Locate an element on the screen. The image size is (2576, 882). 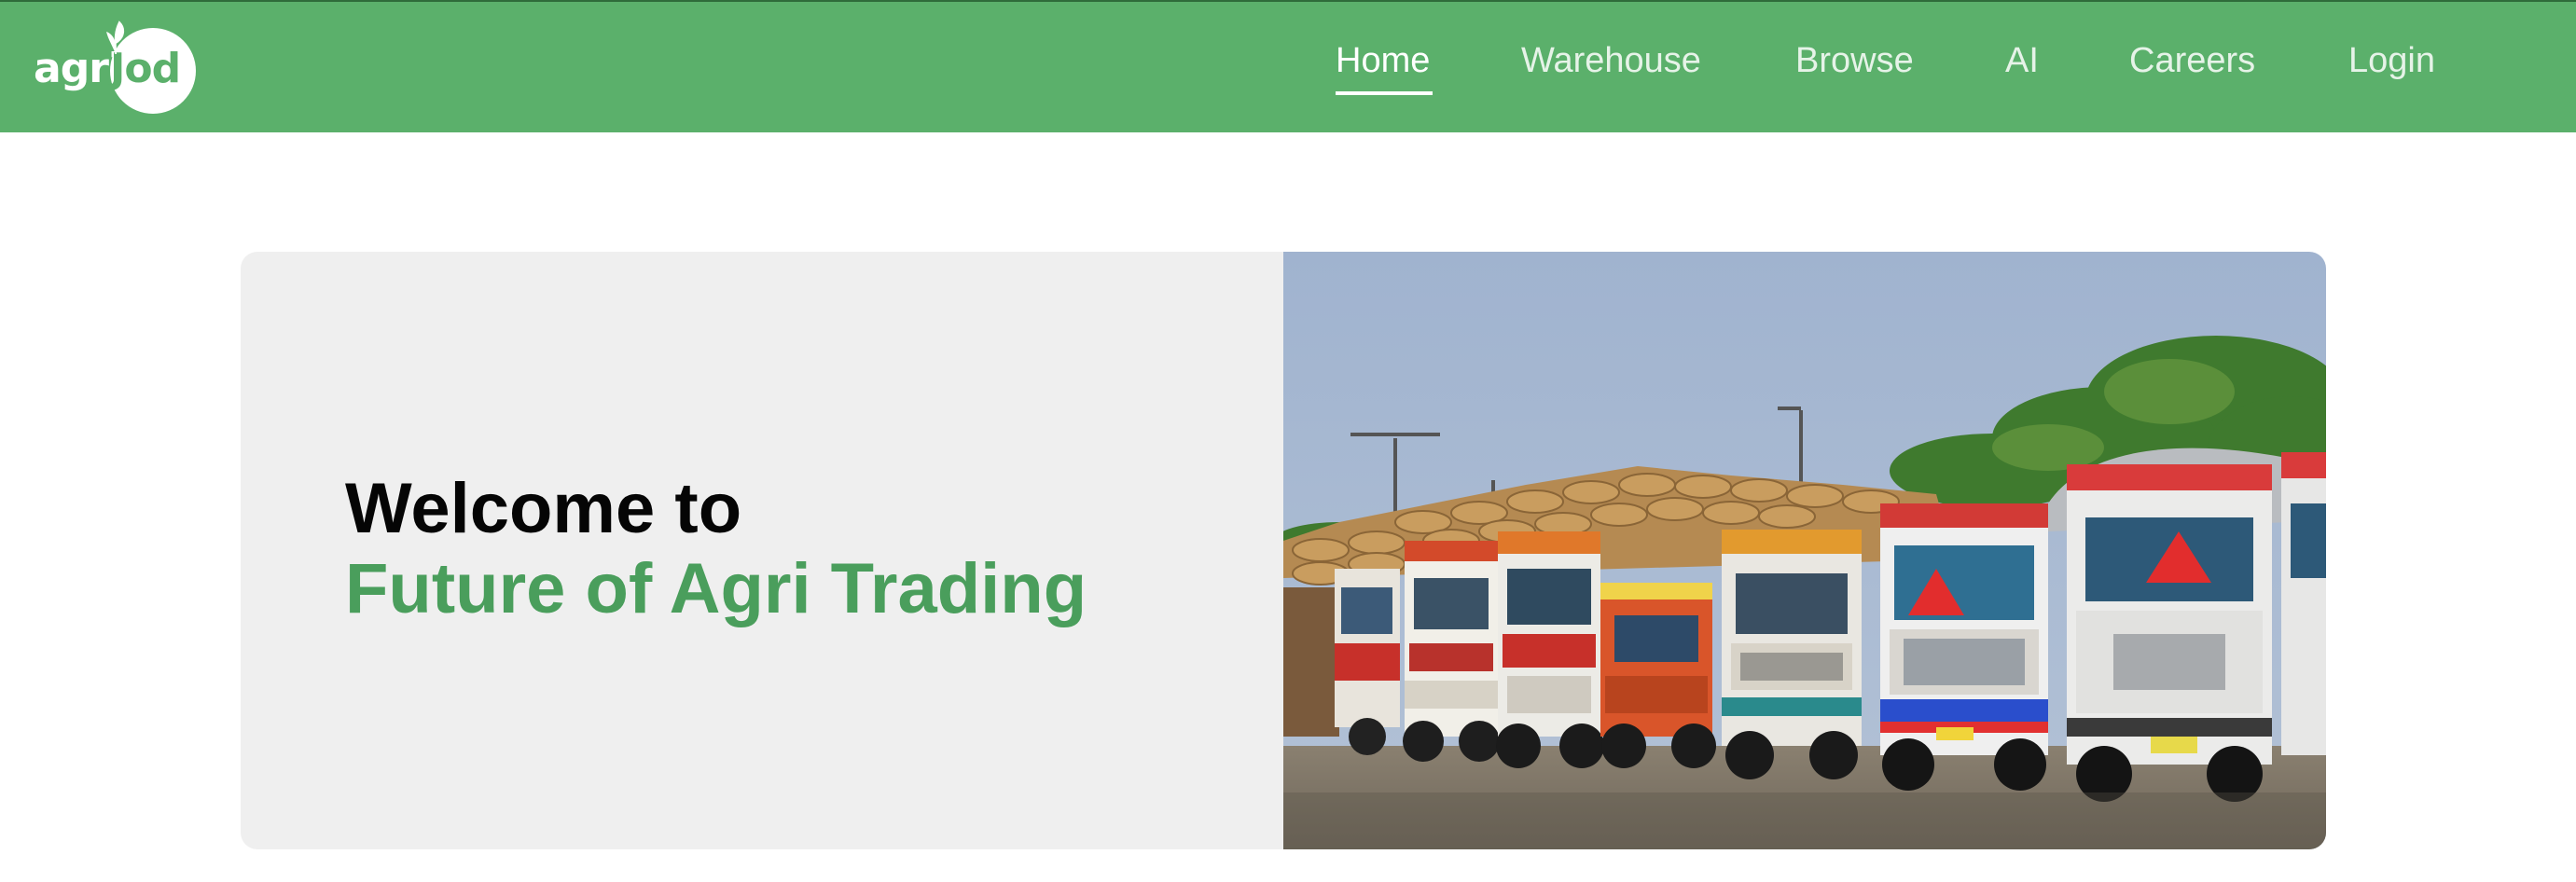
nav-login-link: Login is located at coordinates (2391, 61).